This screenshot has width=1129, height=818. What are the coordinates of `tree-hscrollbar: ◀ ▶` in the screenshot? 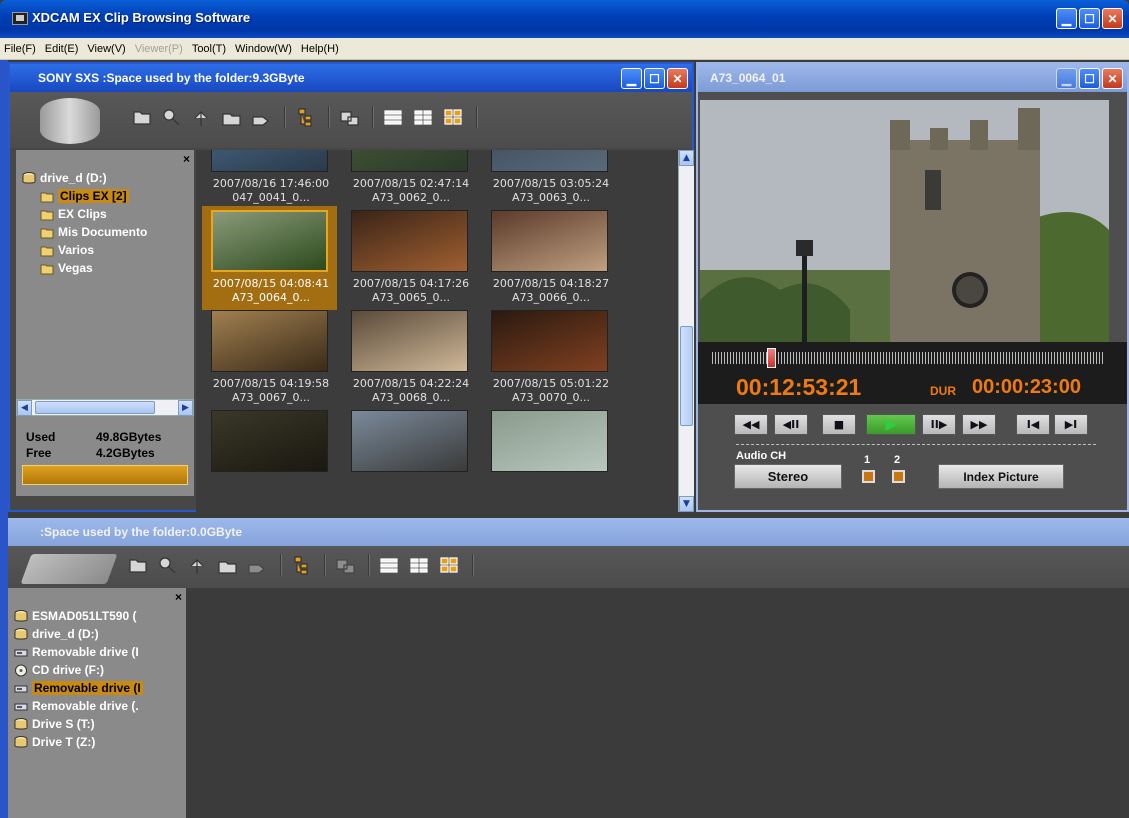 It's located at (105, 407).